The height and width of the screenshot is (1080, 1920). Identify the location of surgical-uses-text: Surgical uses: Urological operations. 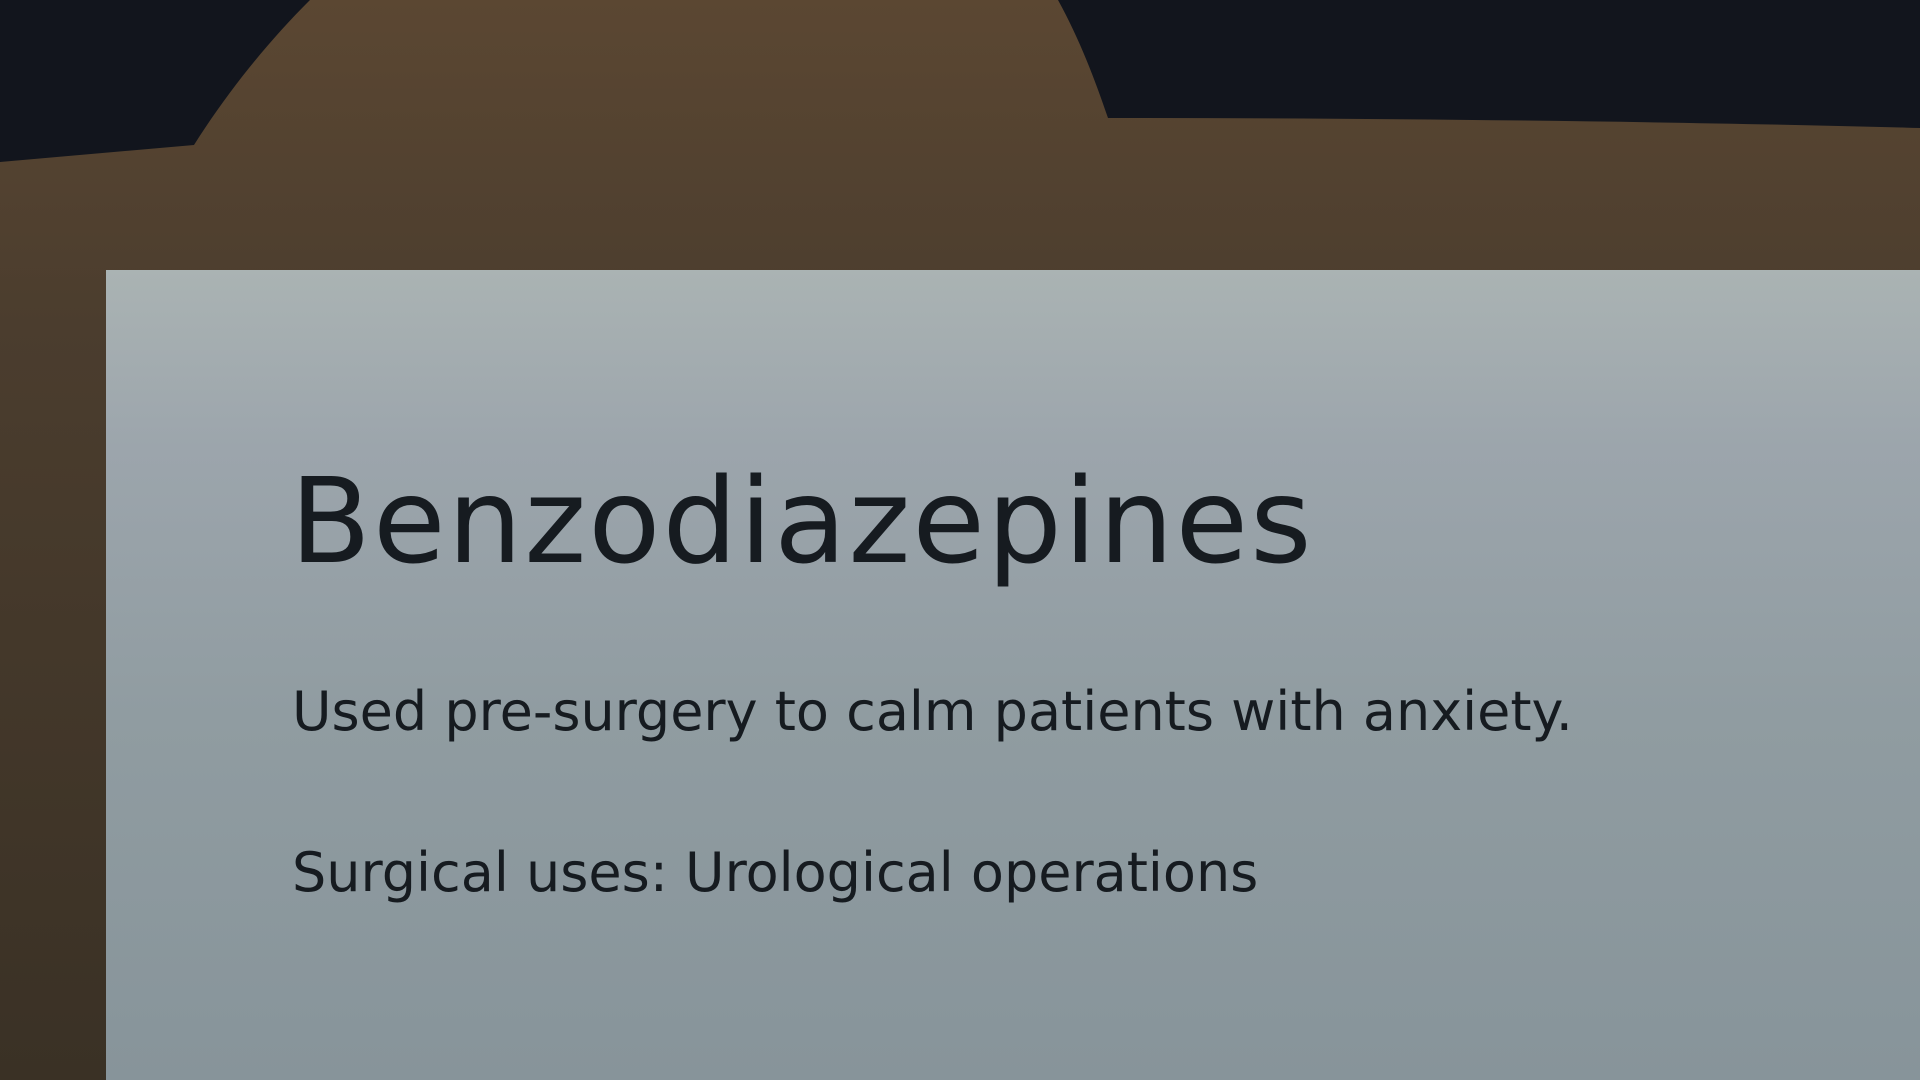
(775, 872).